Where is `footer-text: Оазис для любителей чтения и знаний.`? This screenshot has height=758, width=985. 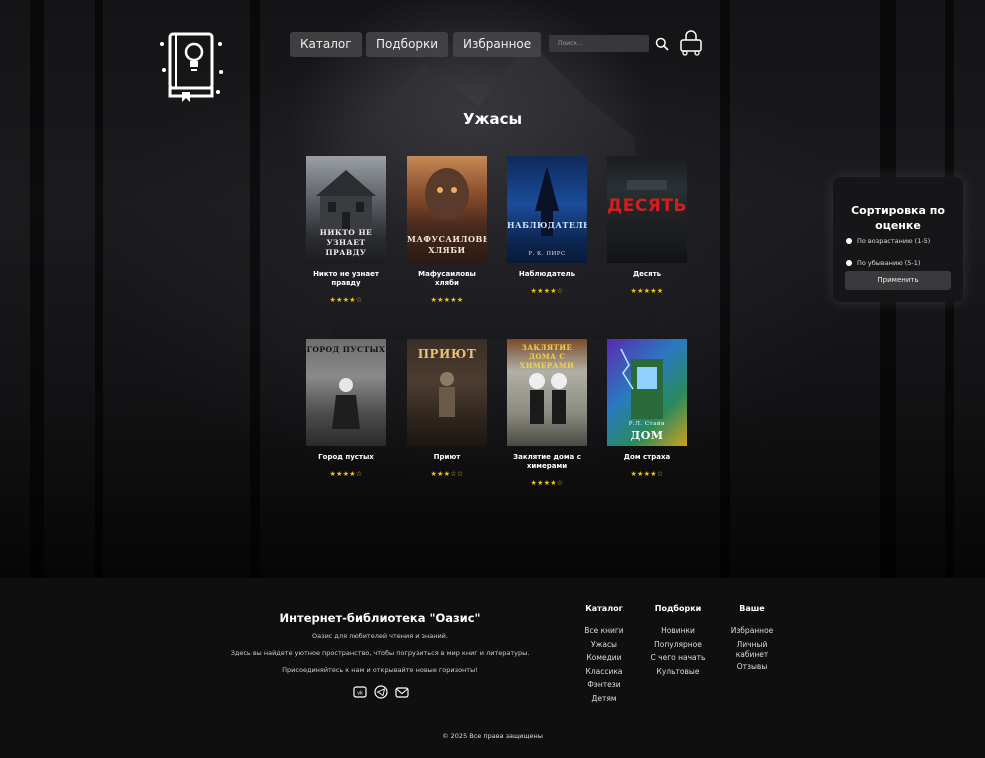
footer-text: Оазис для любителей чтения и знаний. is located at coordinates (380, 636).